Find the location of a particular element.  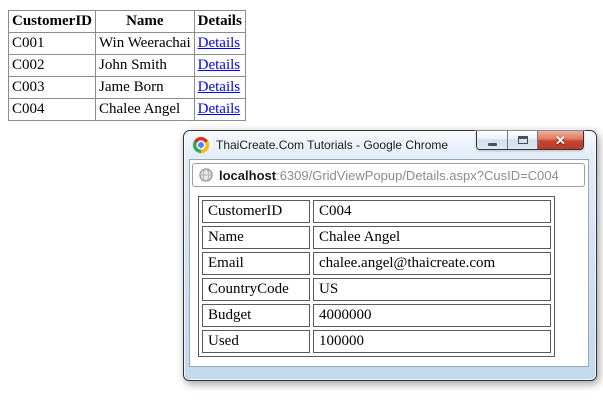

customer-row: C003 Jame Born Details is located at coordinates (127, 87).